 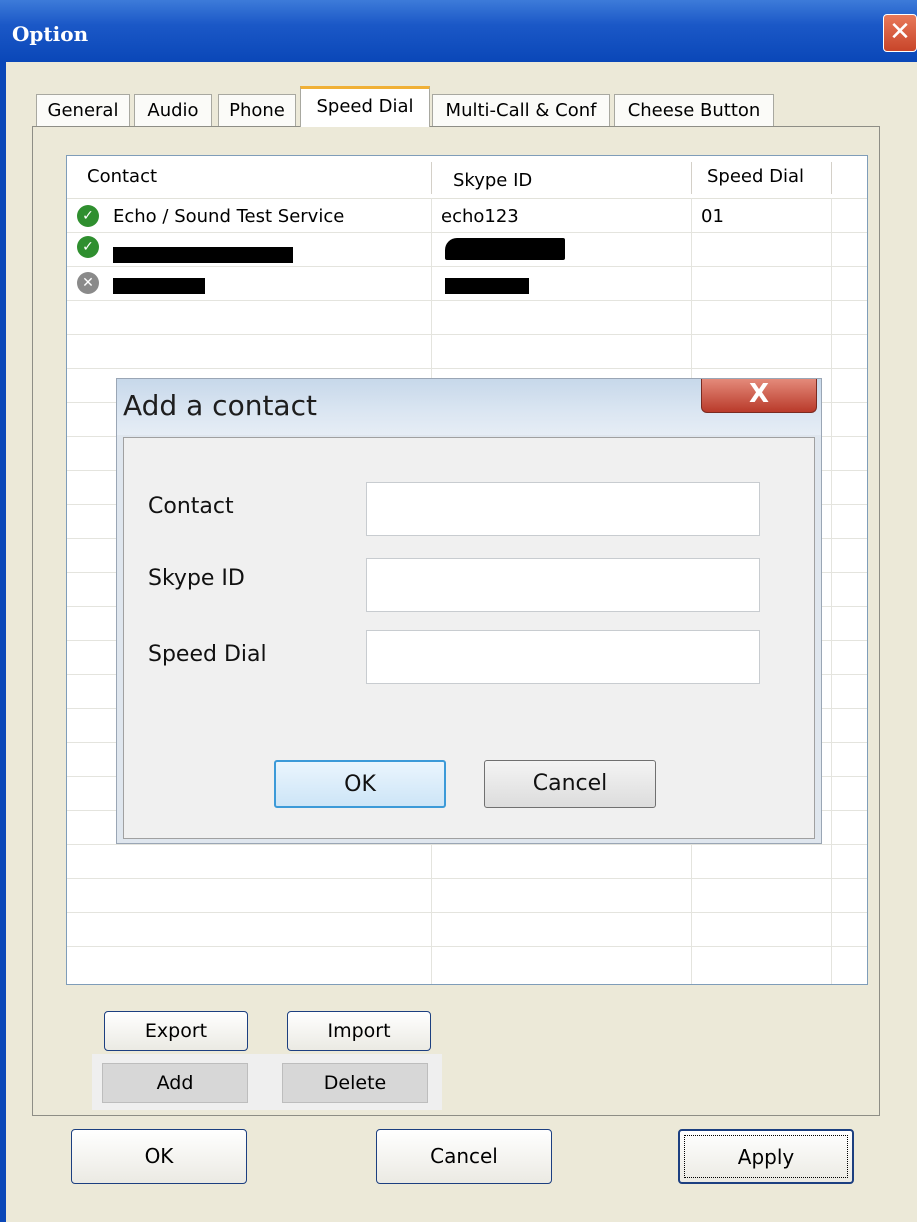 I want to click on tab-phone: Phone, so click(x=257, y=110).